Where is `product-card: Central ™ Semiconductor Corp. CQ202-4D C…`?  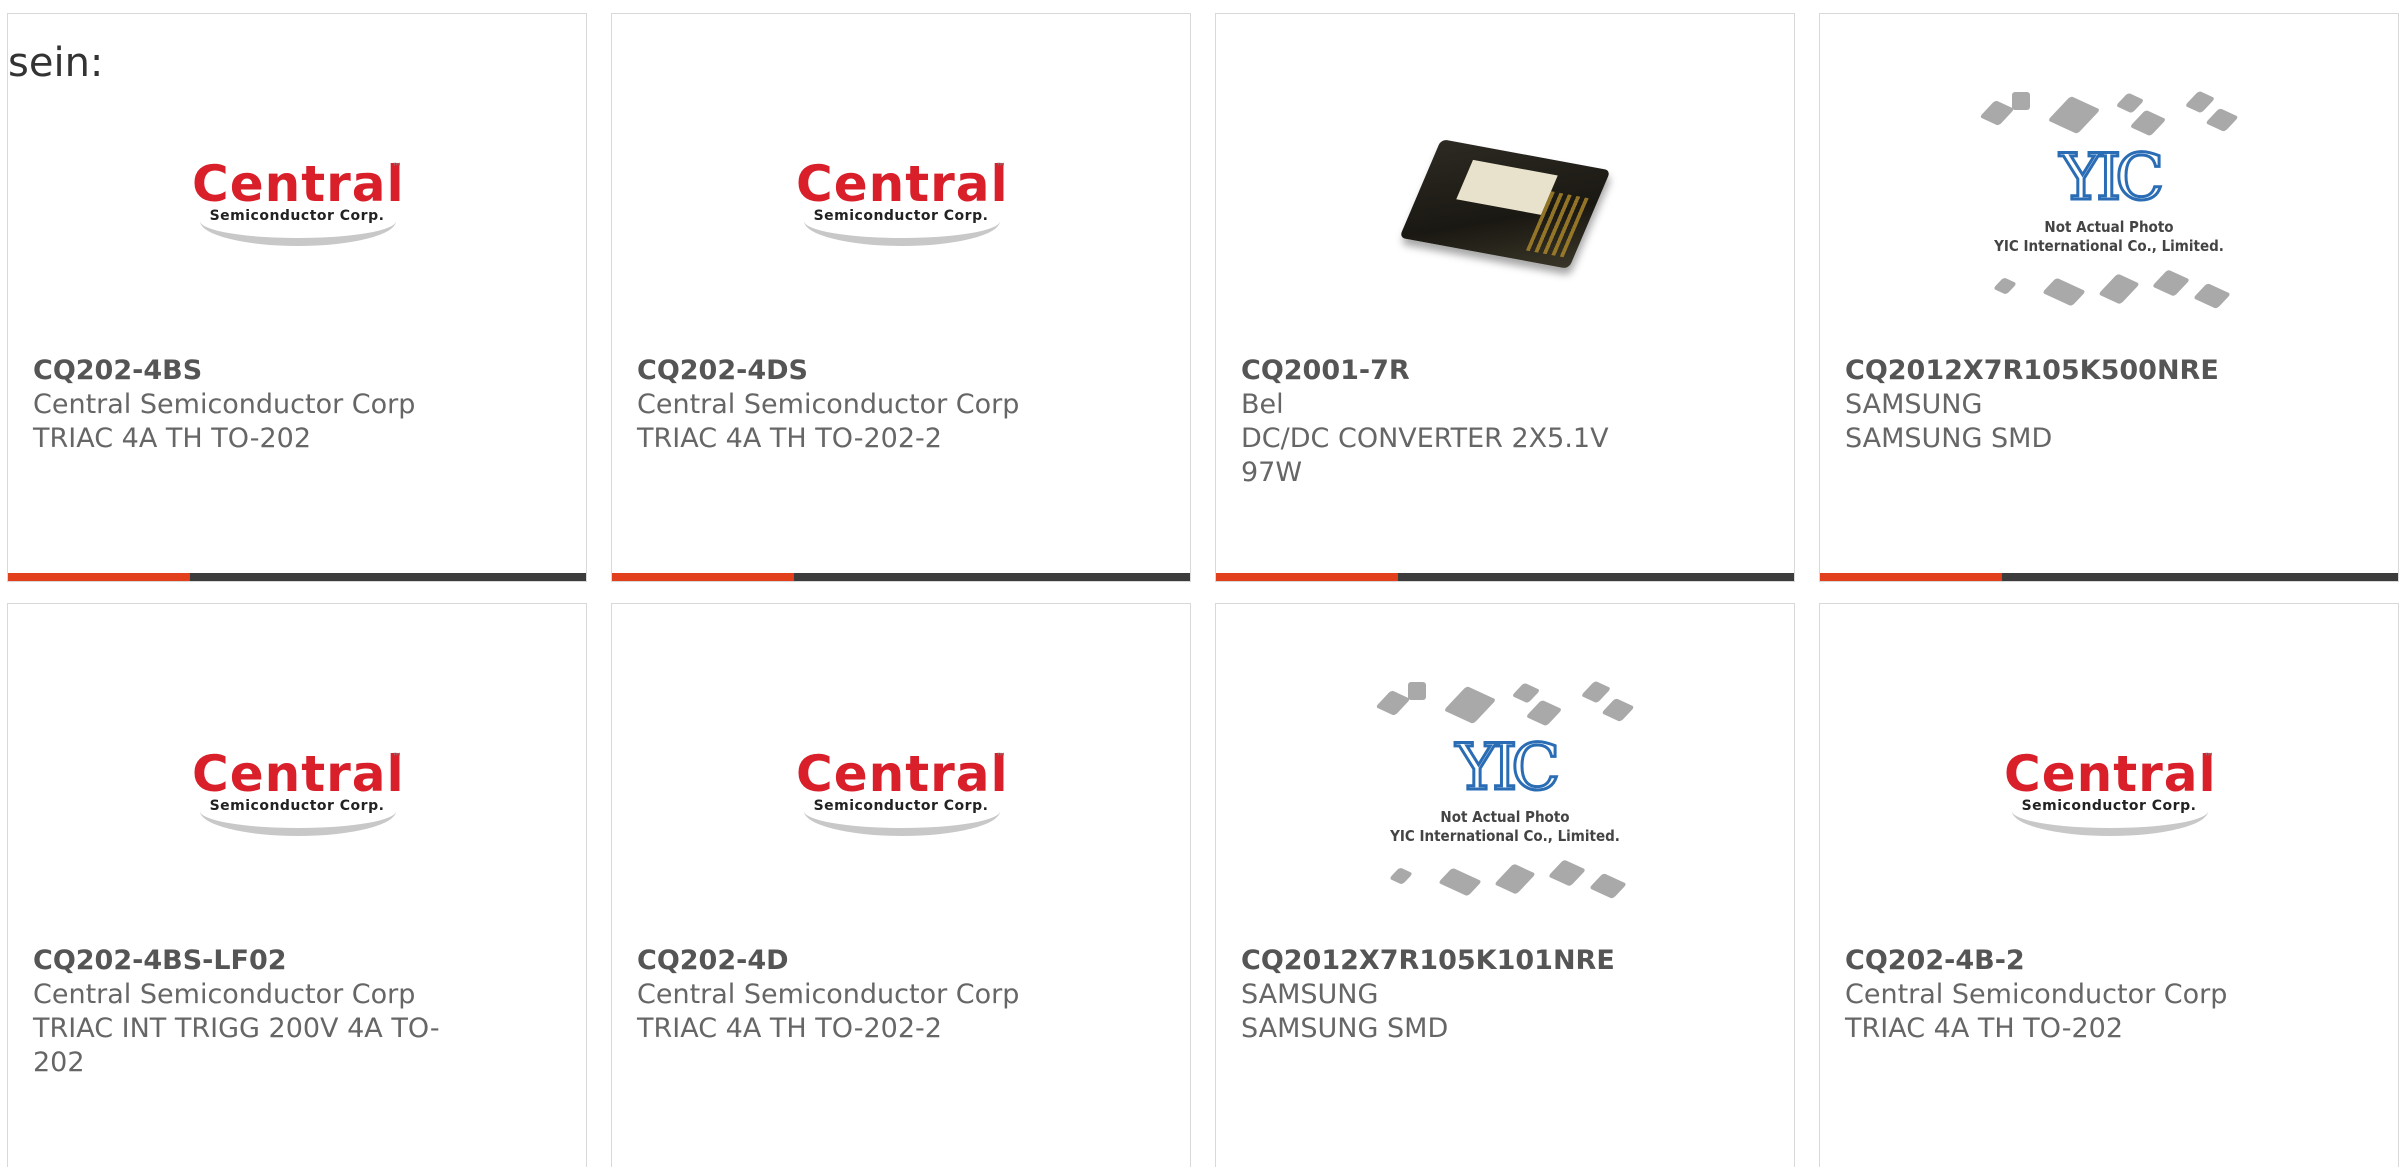 product-card: Central ™ Semiconductor Corp. CQ202-4D C… is located at coordinates (901, 885).